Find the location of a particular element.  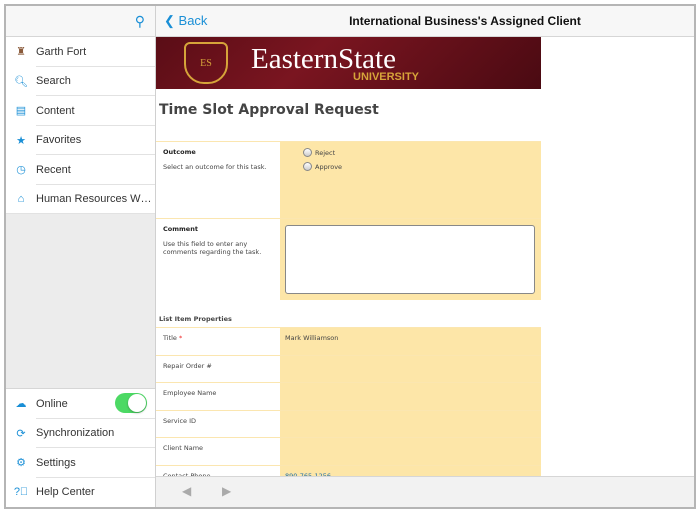

sidebar-header: ⚲ is located at coordinates (80, 21).